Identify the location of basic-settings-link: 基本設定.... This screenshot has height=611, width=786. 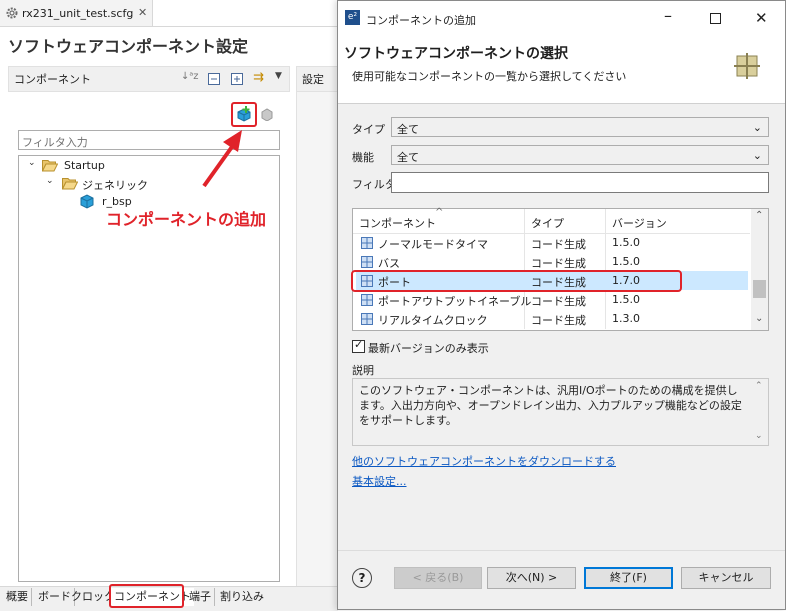
(379, 481).